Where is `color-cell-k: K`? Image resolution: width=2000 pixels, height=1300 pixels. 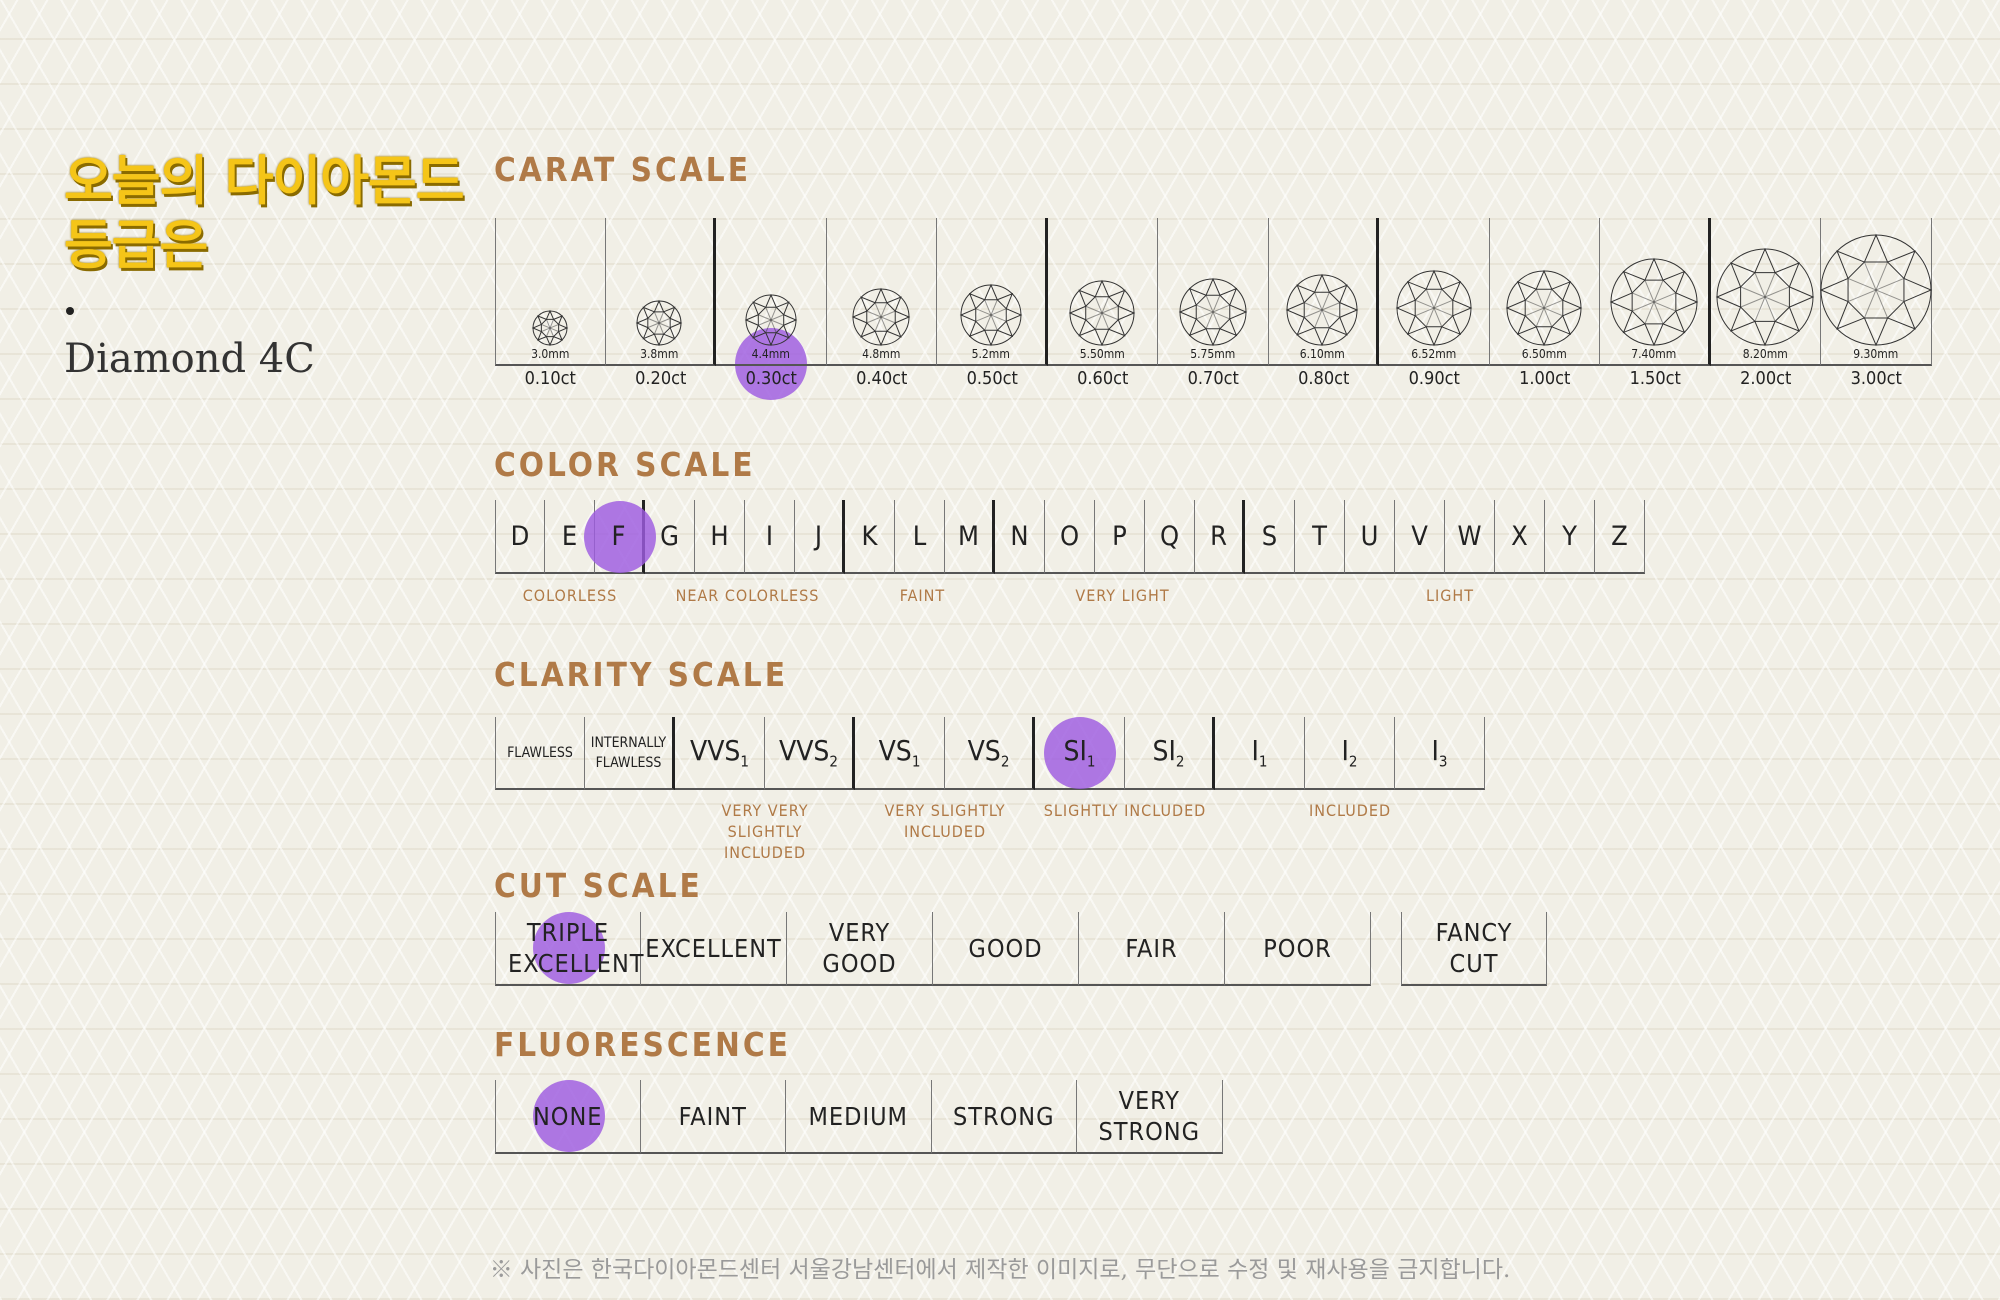
color-cell-k: K is located at coordinates (870, 537).